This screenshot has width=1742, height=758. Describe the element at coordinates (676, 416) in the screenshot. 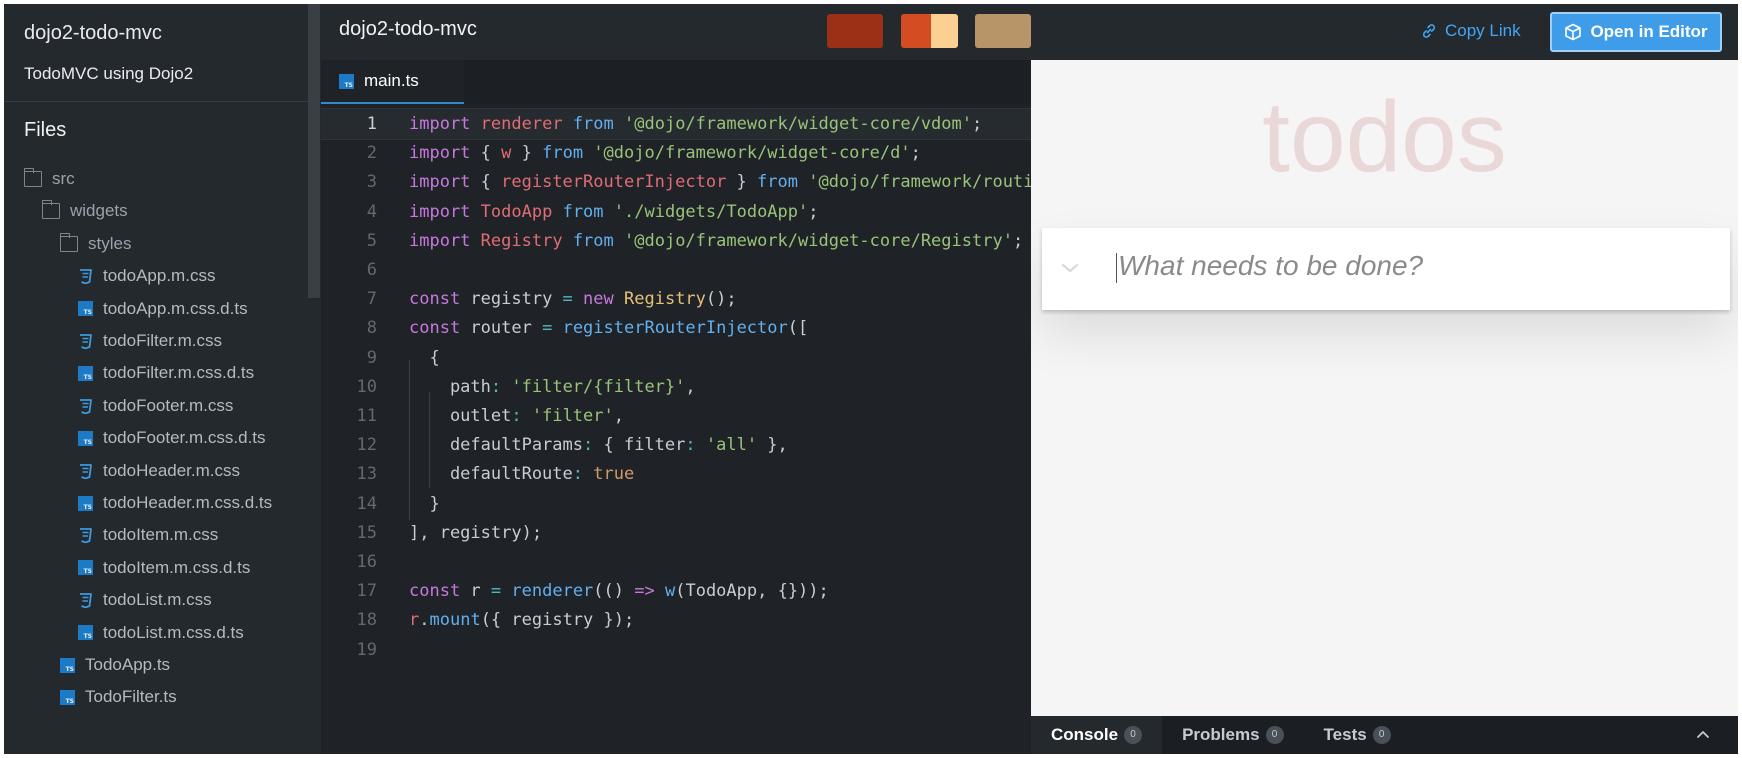

I see `code-line: 11 outlet: 'filter',` at that location.